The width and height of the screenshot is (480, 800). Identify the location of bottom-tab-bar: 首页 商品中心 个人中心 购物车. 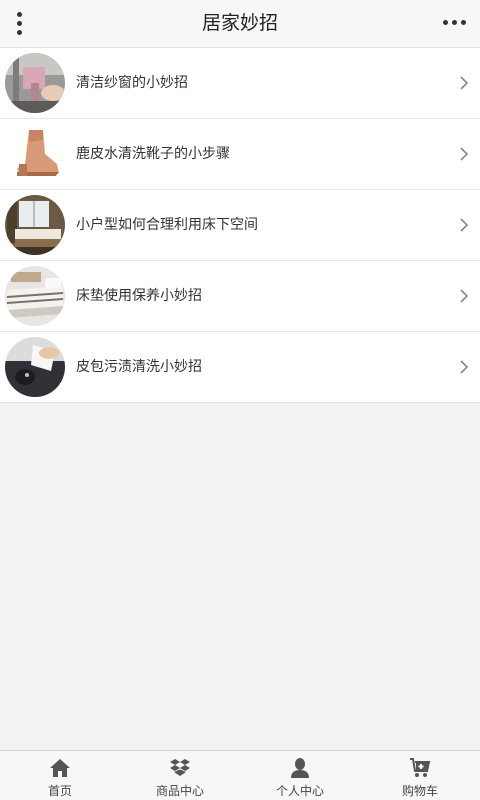
(240, 775).